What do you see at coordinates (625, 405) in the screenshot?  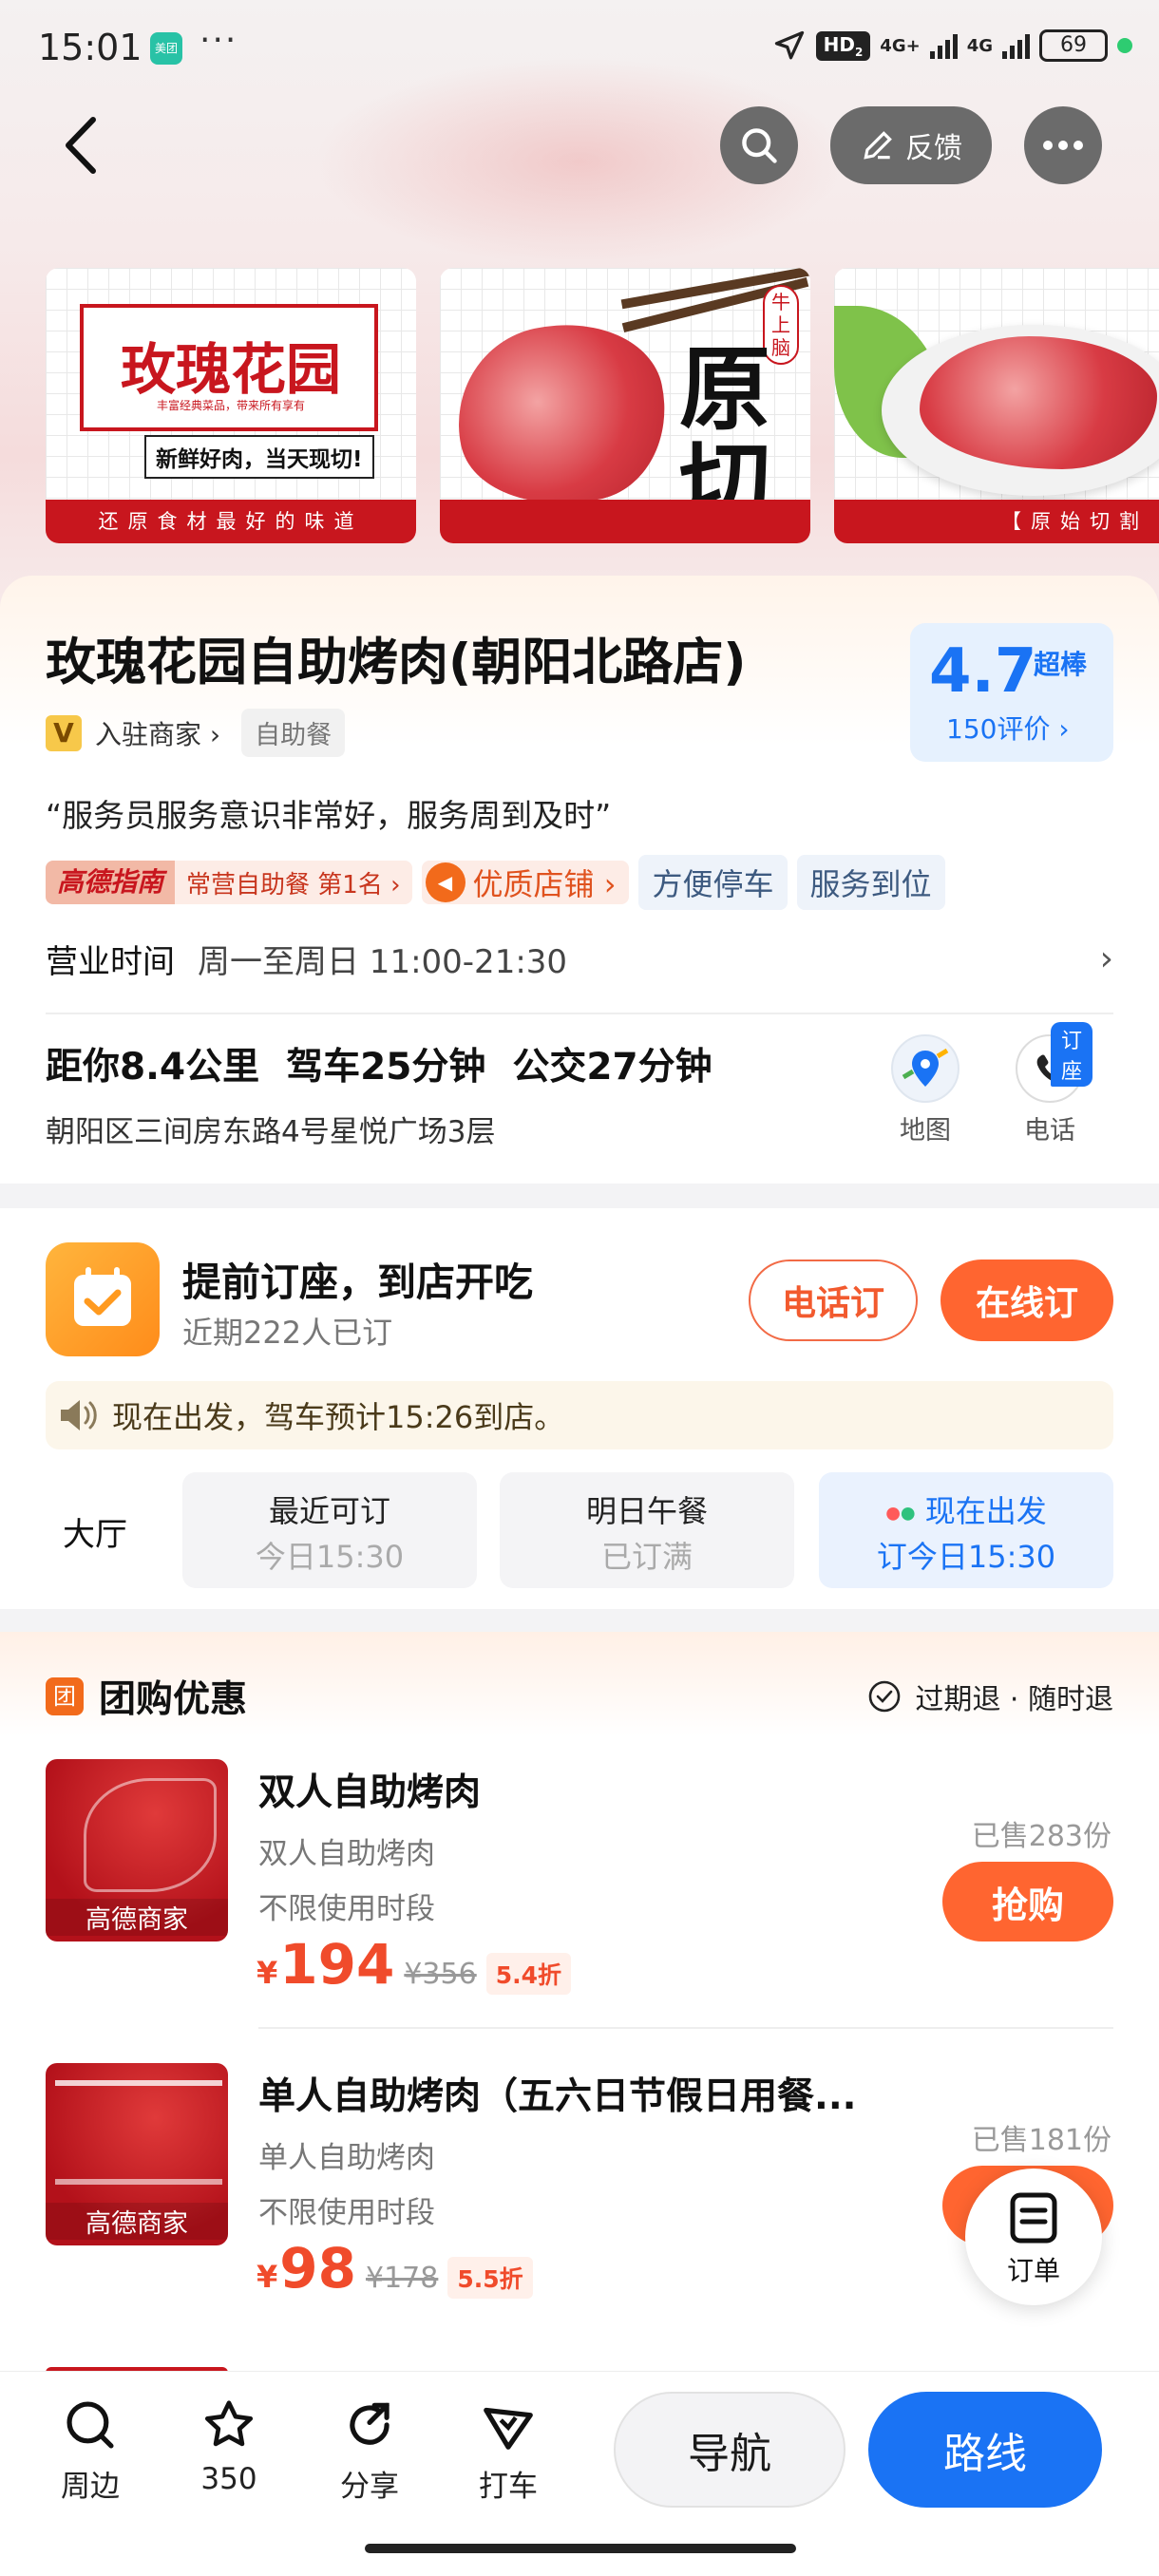 I see `banner-image-2: 牛上脑 原 切` at bounding box center [625, 405].